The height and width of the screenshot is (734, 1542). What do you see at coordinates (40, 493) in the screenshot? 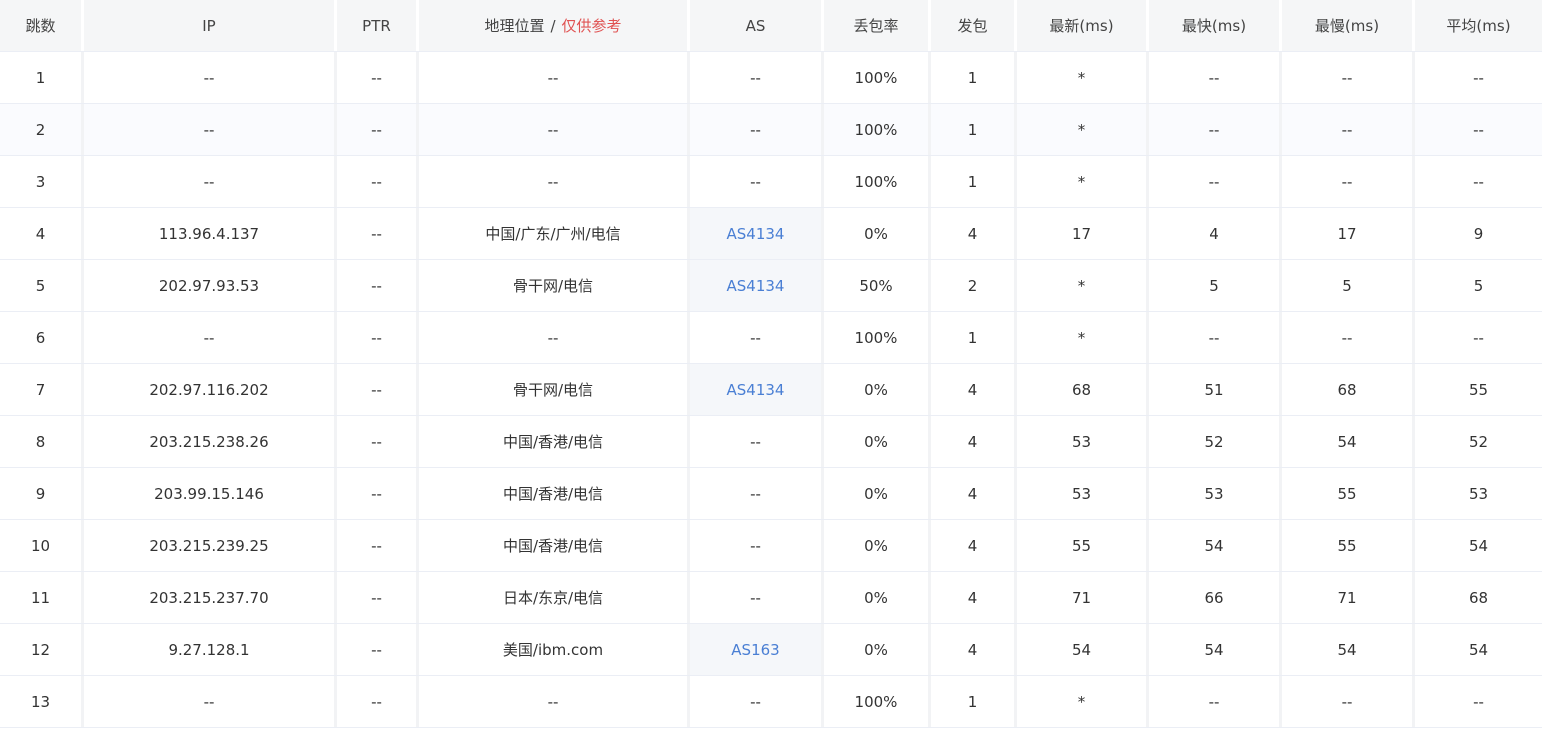
I see `hop-cell: 9` at bounding box center [40, 493].